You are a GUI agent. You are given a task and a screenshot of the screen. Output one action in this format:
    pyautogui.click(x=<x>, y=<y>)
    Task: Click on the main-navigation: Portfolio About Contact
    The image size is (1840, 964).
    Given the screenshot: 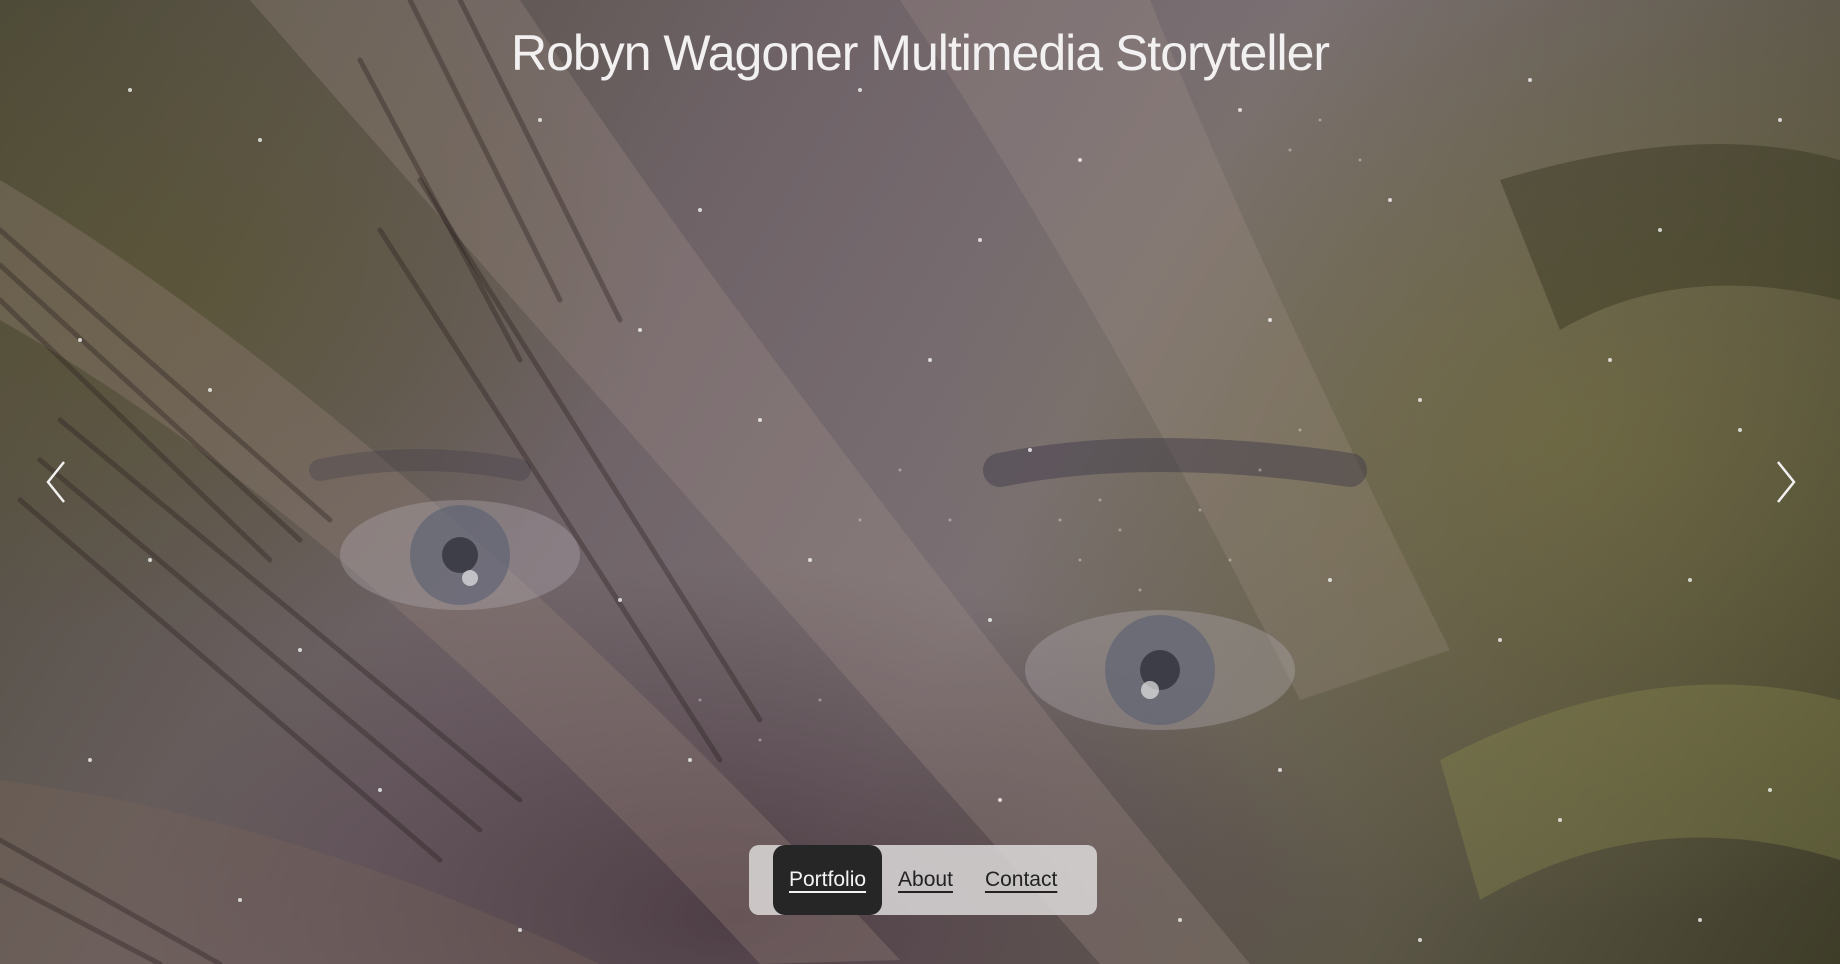 What is the action you would take?
    pyautogui.click(x=923, y=880)
    